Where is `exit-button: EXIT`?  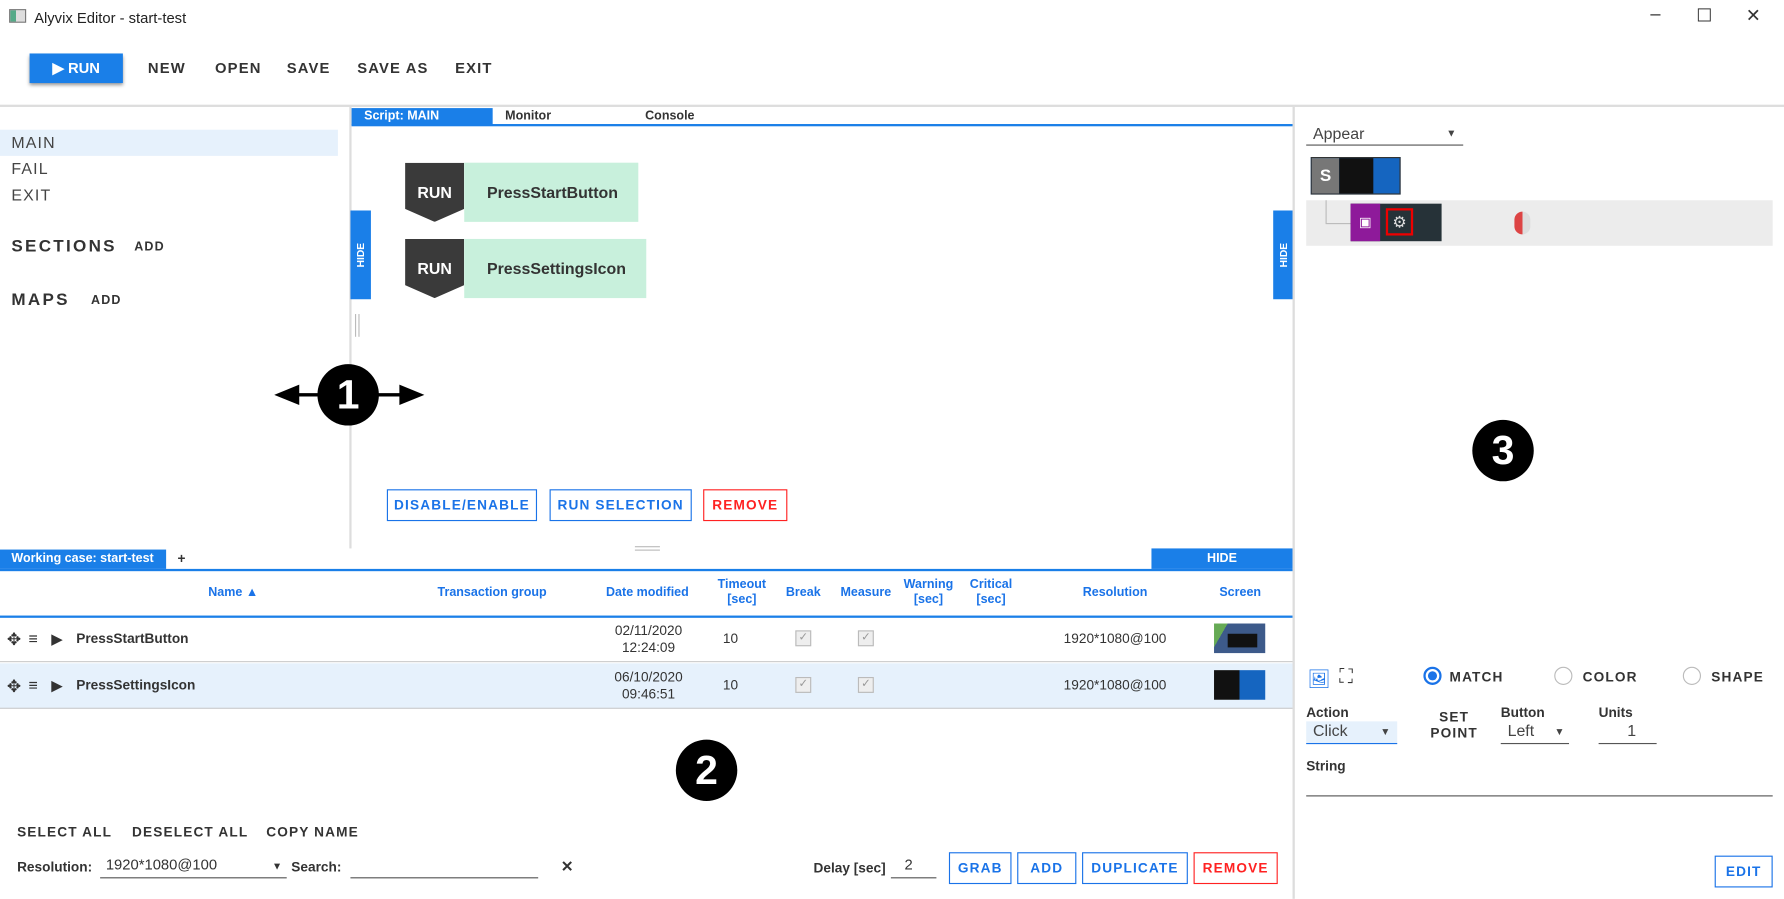
exit-button: EXIT is located at coordinates (473, 68).